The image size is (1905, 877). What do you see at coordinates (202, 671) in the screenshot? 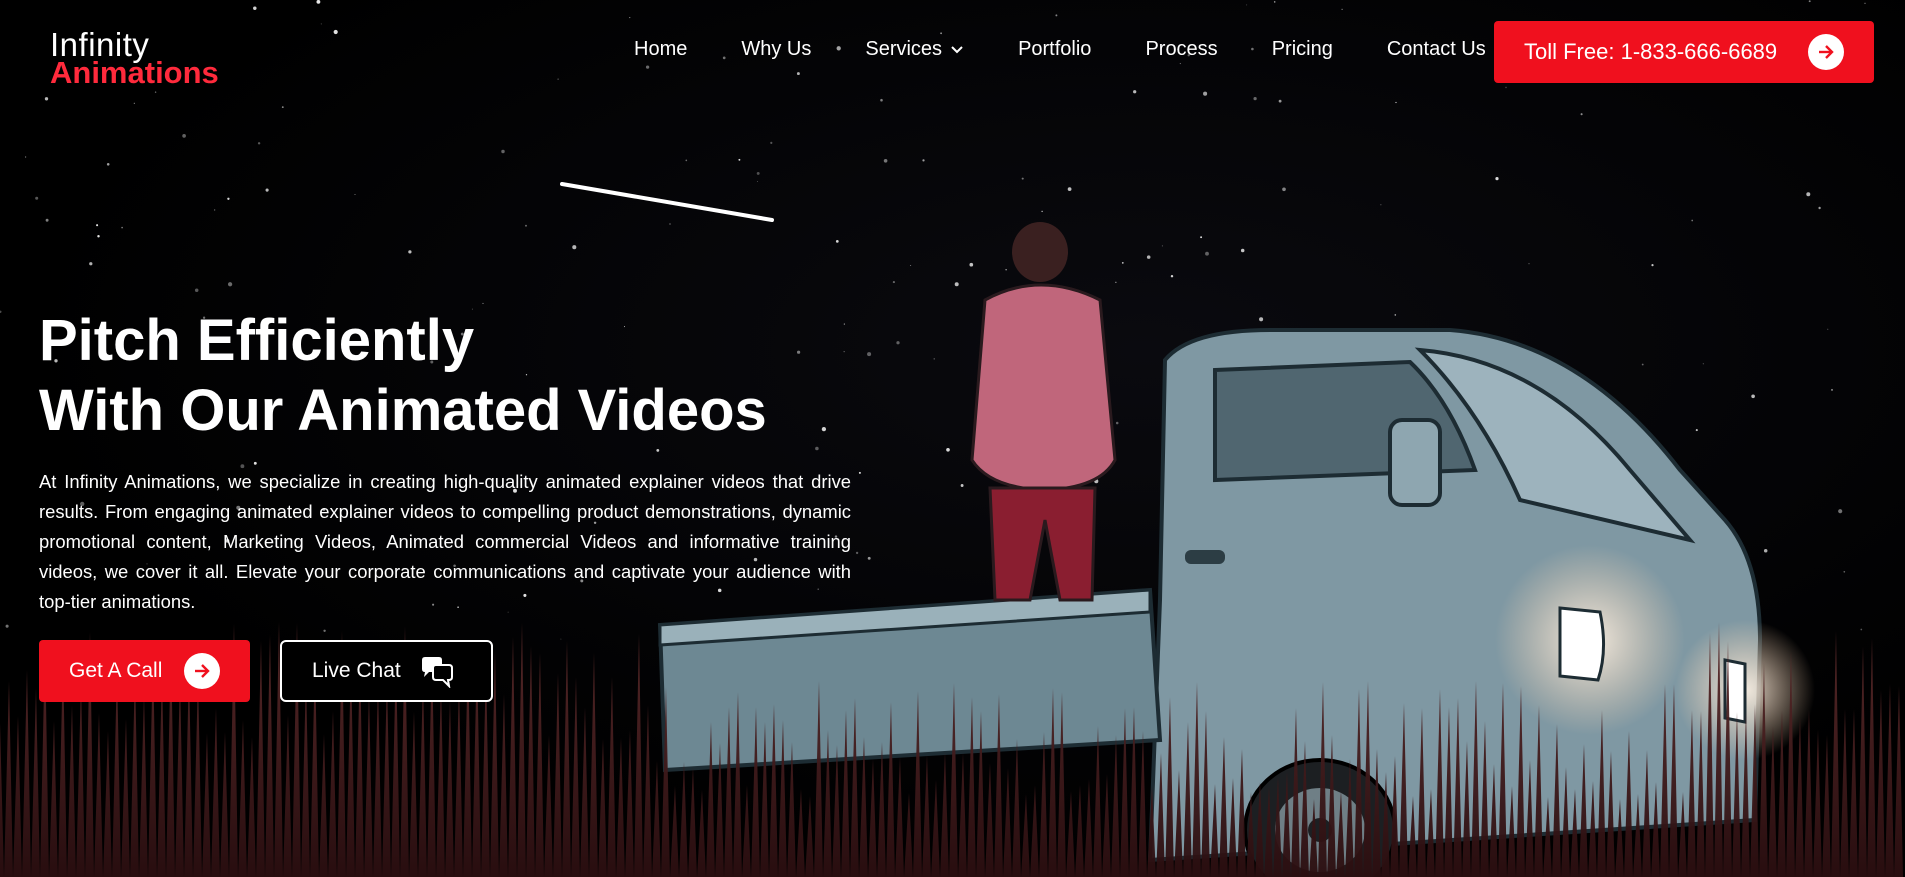
I see `arrow-right-icon` at bounding box center [202, 671].